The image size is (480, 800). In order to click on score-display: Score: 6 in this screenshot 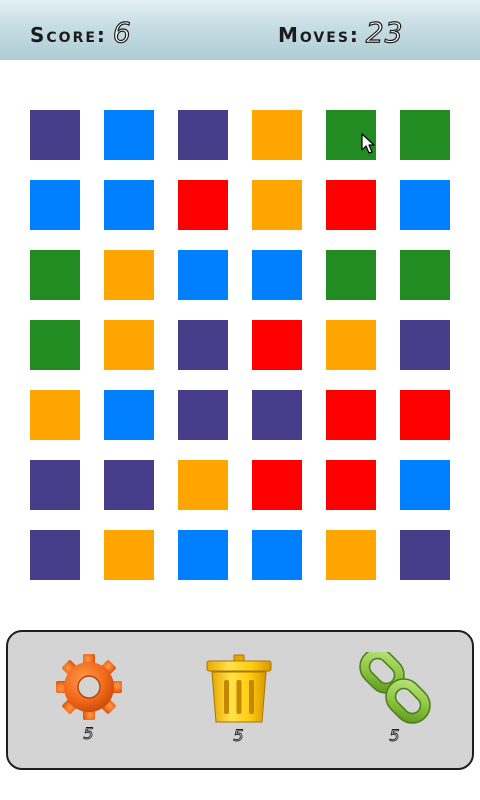, I will do `click(81, 32)`.